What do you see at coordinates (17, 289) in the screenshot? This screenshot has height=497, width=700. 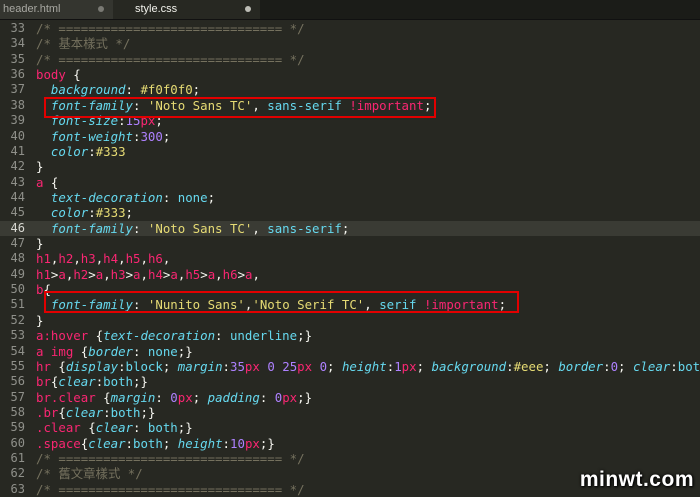 I see `line-number: 50` at bounding box center [17, 289].